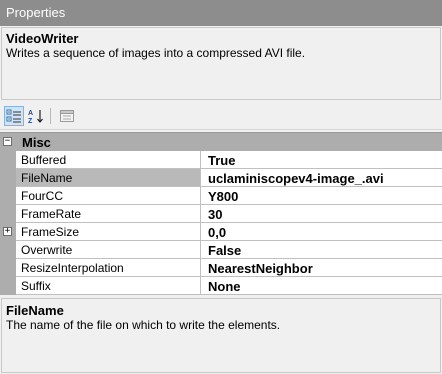 This screenshot has width=442, height=374. I want to click on property-pages-button, so click(67, 116).